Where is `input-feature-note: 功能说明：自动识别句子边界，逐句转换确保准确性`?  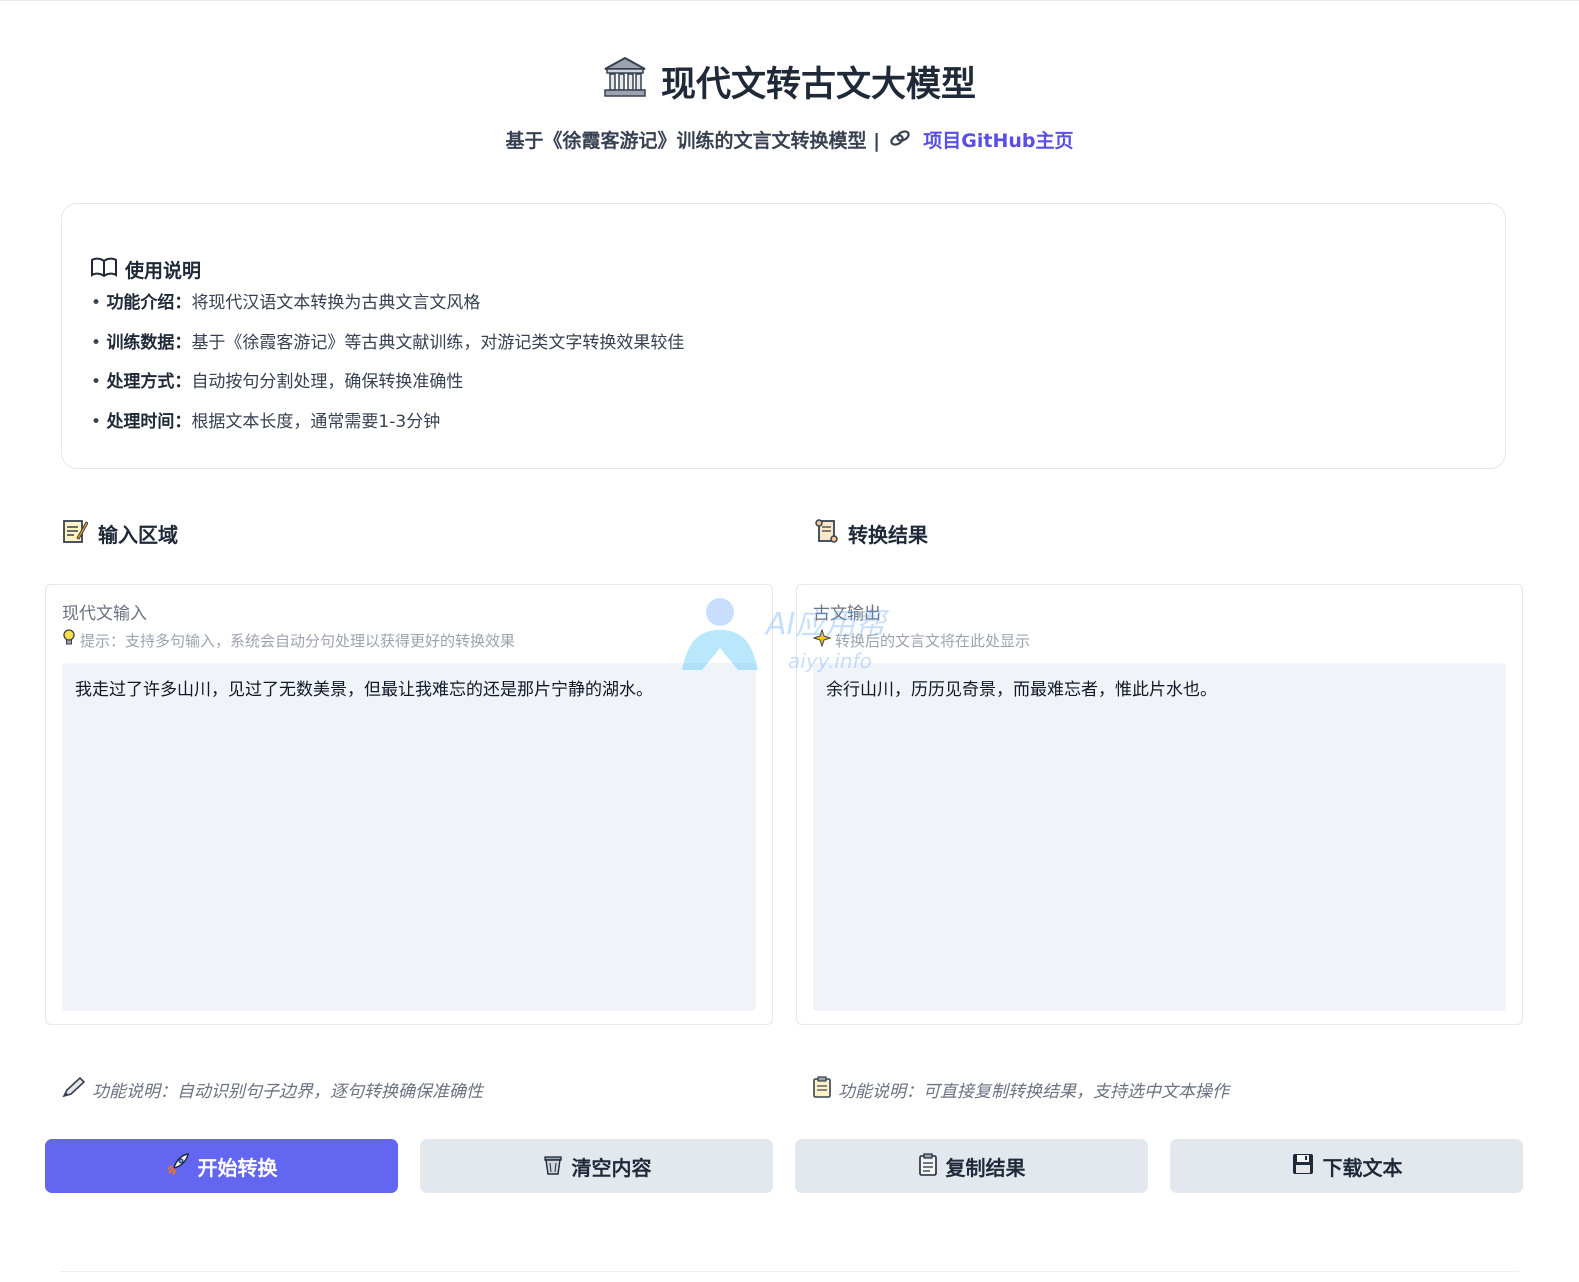 input-feature-note: 功能说明：自动识别句子边界，逐句转换确保准确性 is located at coordinates (272, 1089).